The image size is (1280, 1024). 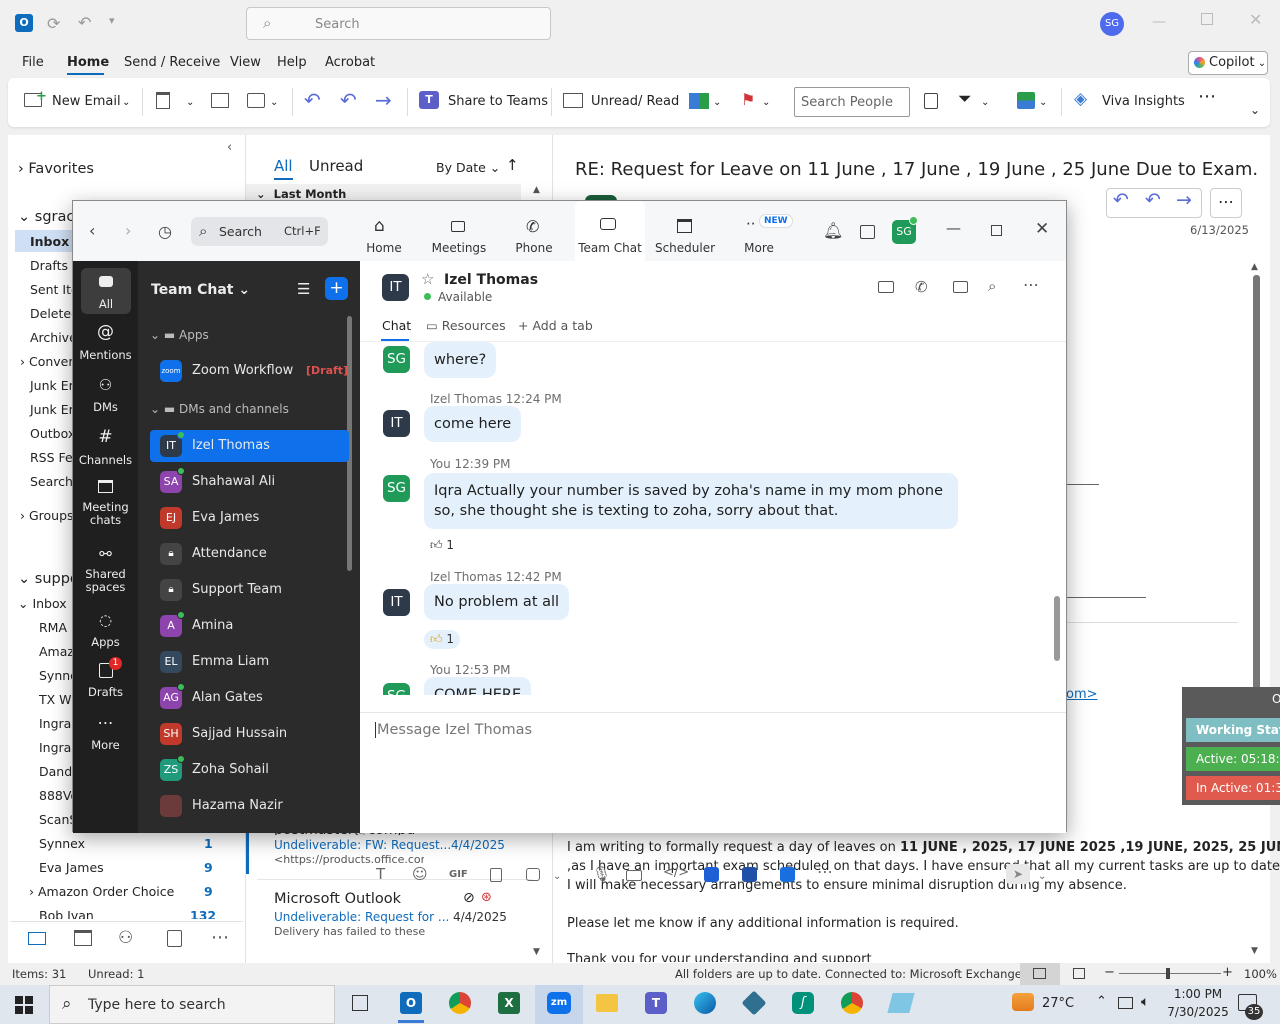 What do you see at coordinates (460, 1003) in the screenshot?
I see `chrome-taskbar-icon` at bounding box center [460, 1003].